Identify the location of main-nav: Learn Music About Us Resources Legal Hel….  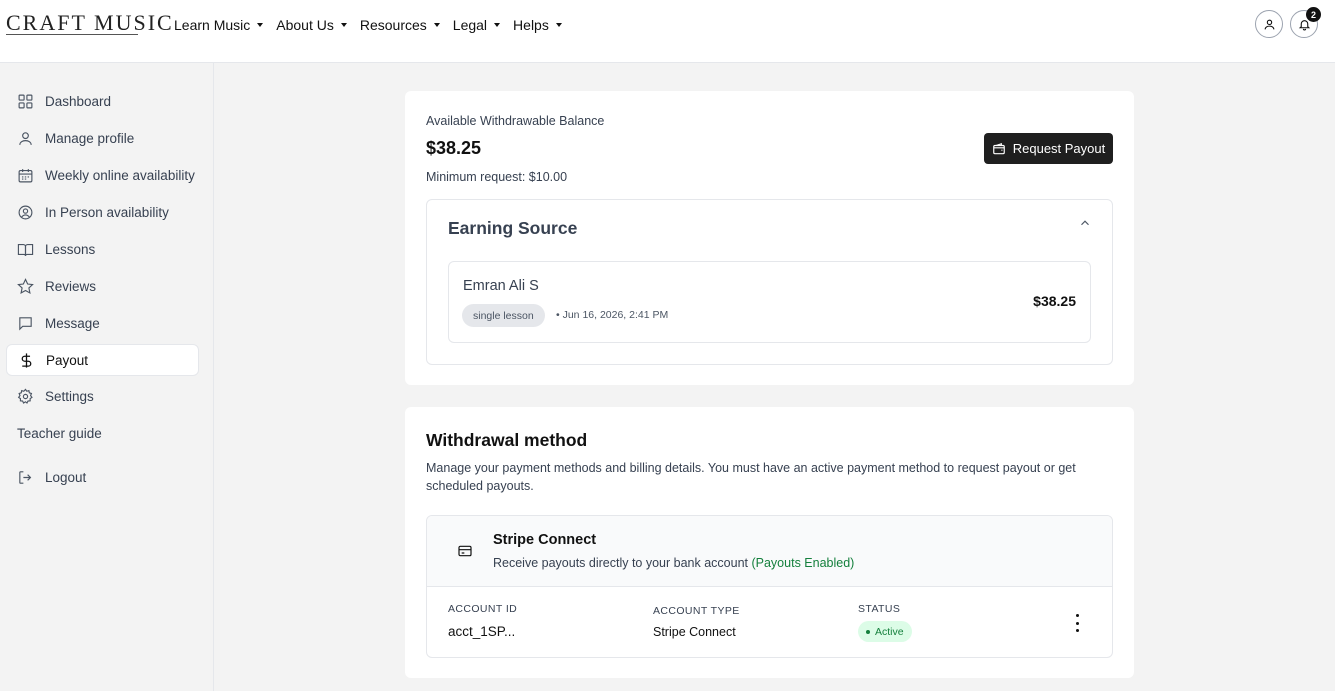
(374, 25).